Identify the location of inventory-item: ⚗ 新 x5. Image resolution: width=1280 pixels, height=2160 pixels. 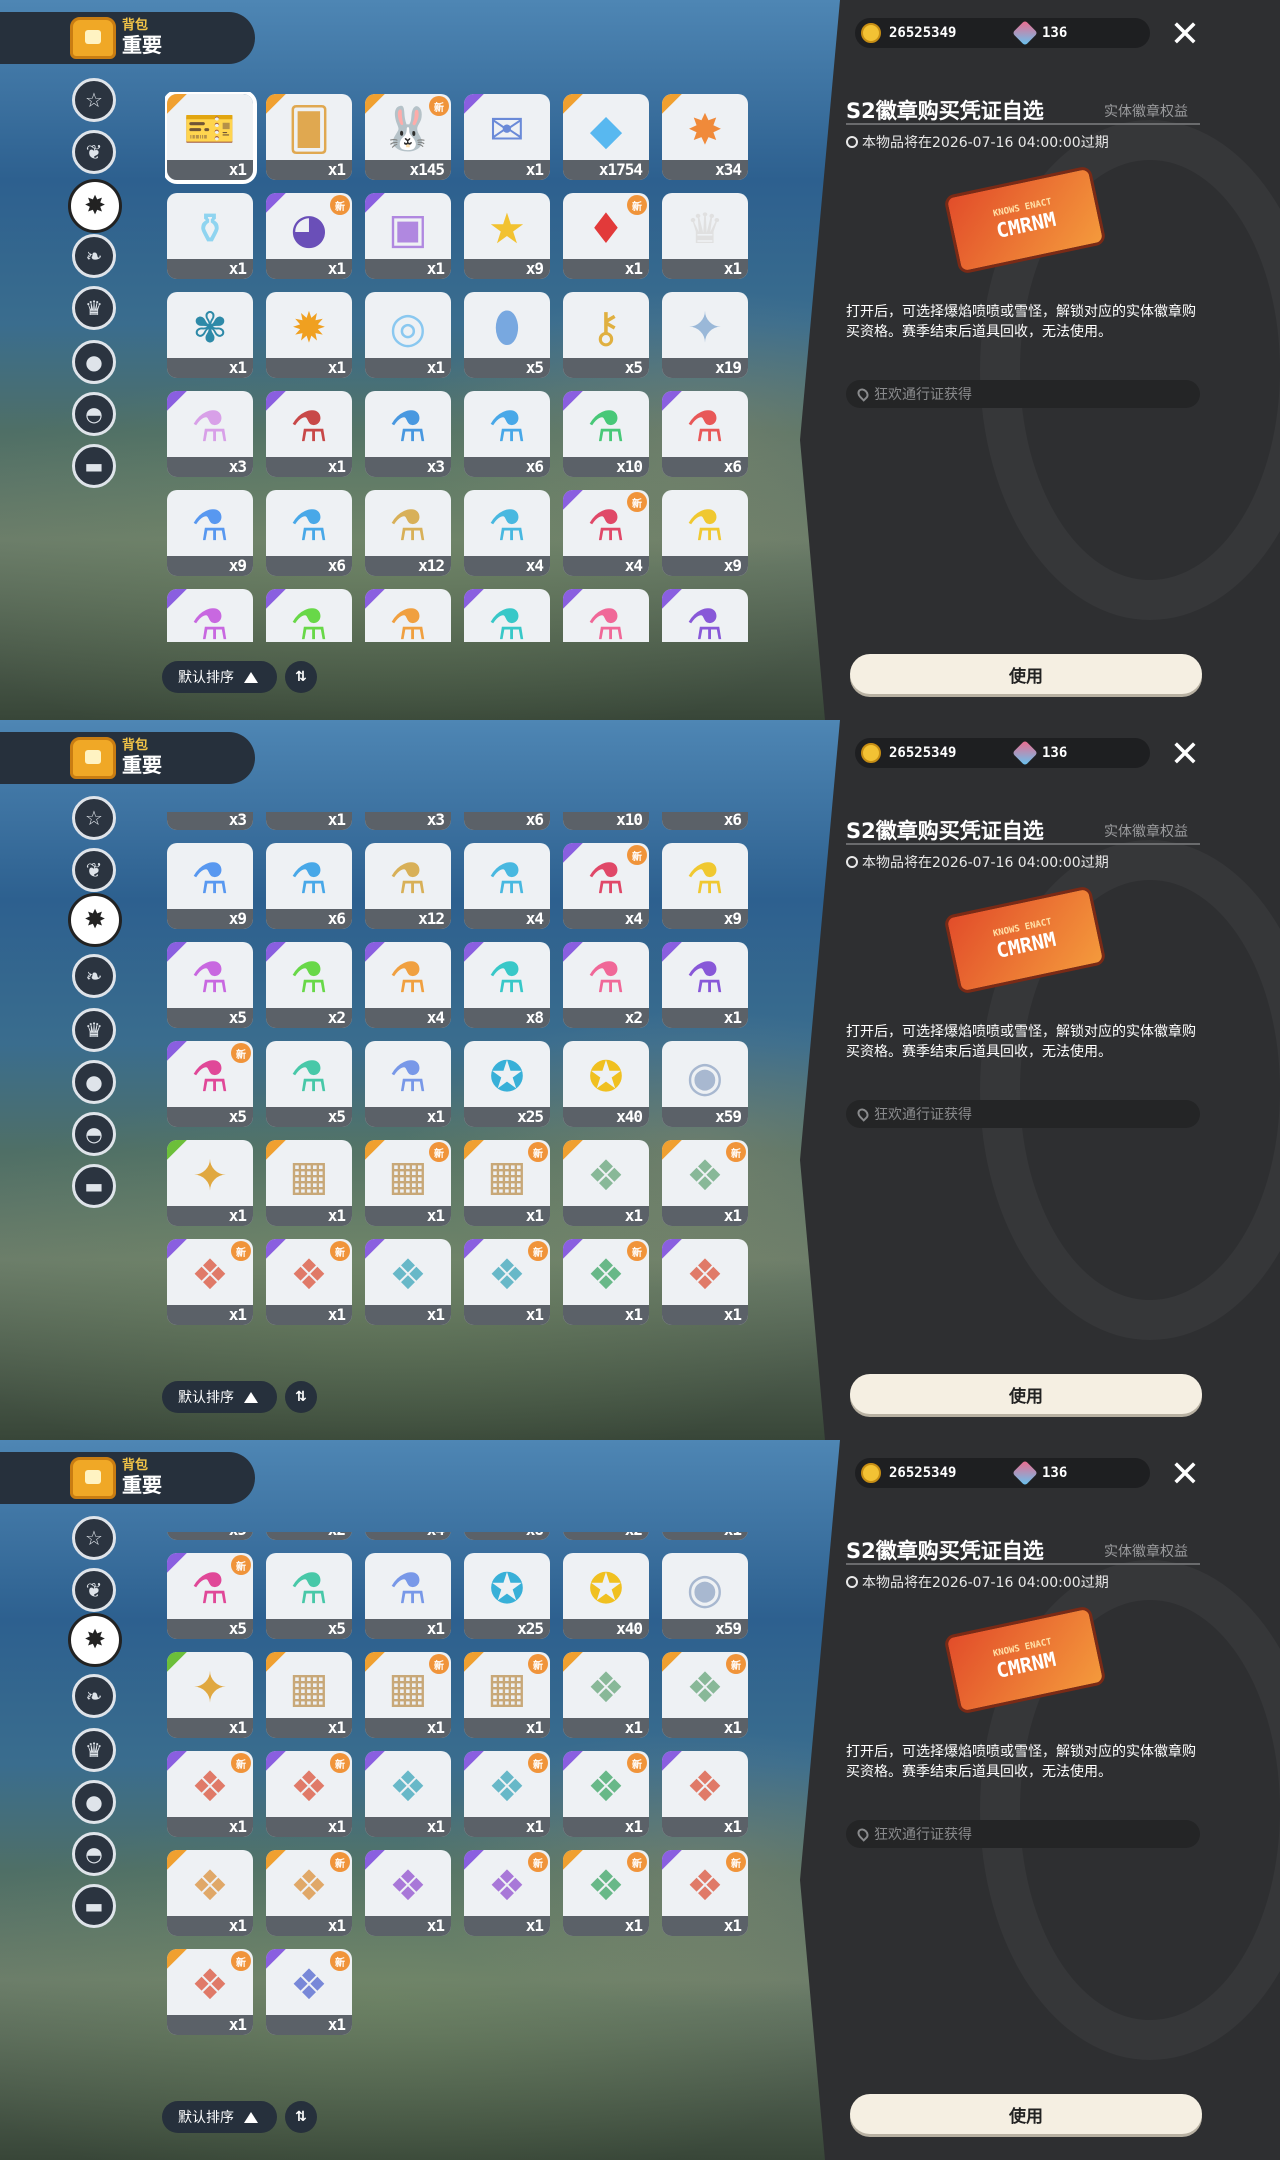
(210, 1596).